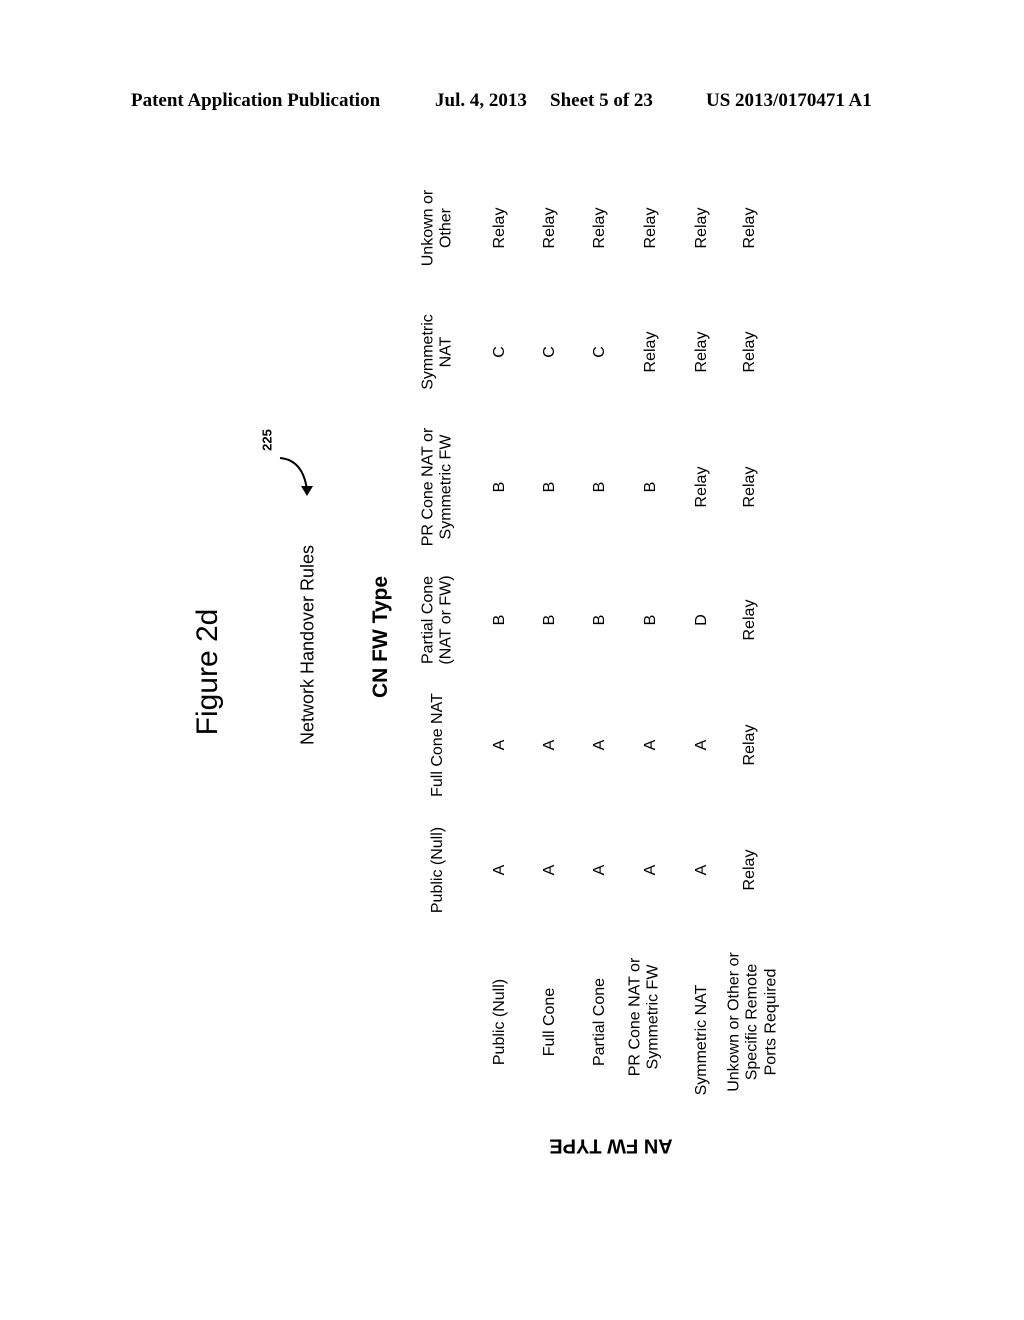 This screenshot has width=1024, height=1320. Describe the element at coordinates (601, 100) in the screenshot. I see `sheet-number: Sheet 5 of 23` at that location.